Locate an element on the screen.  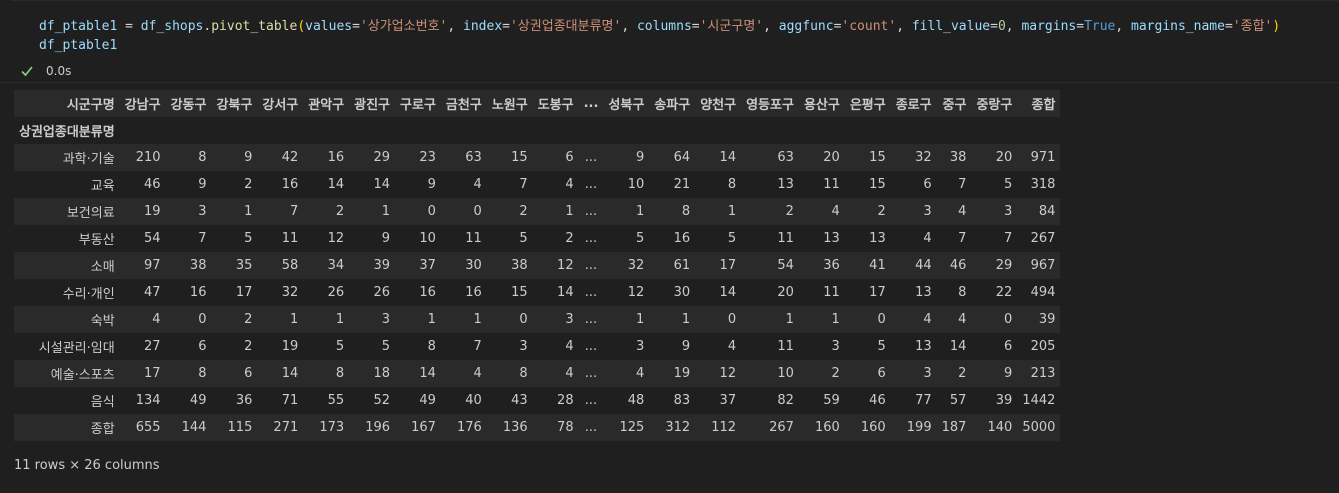
code-token-arg: margins is located at coordinates (1049, 26).